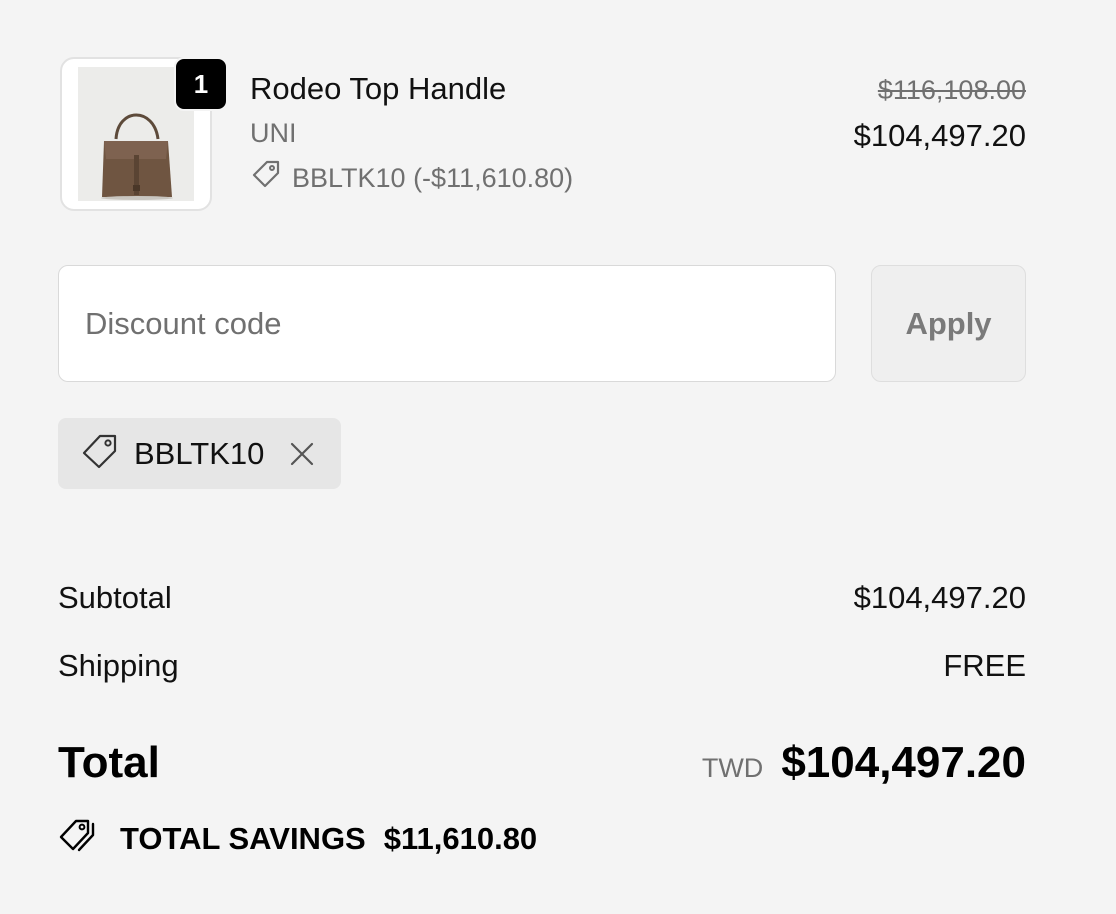  Describe the element at coordinates (378, 88) in the screenshot. I see `product-name: Rodeo Top Handle` at that location.